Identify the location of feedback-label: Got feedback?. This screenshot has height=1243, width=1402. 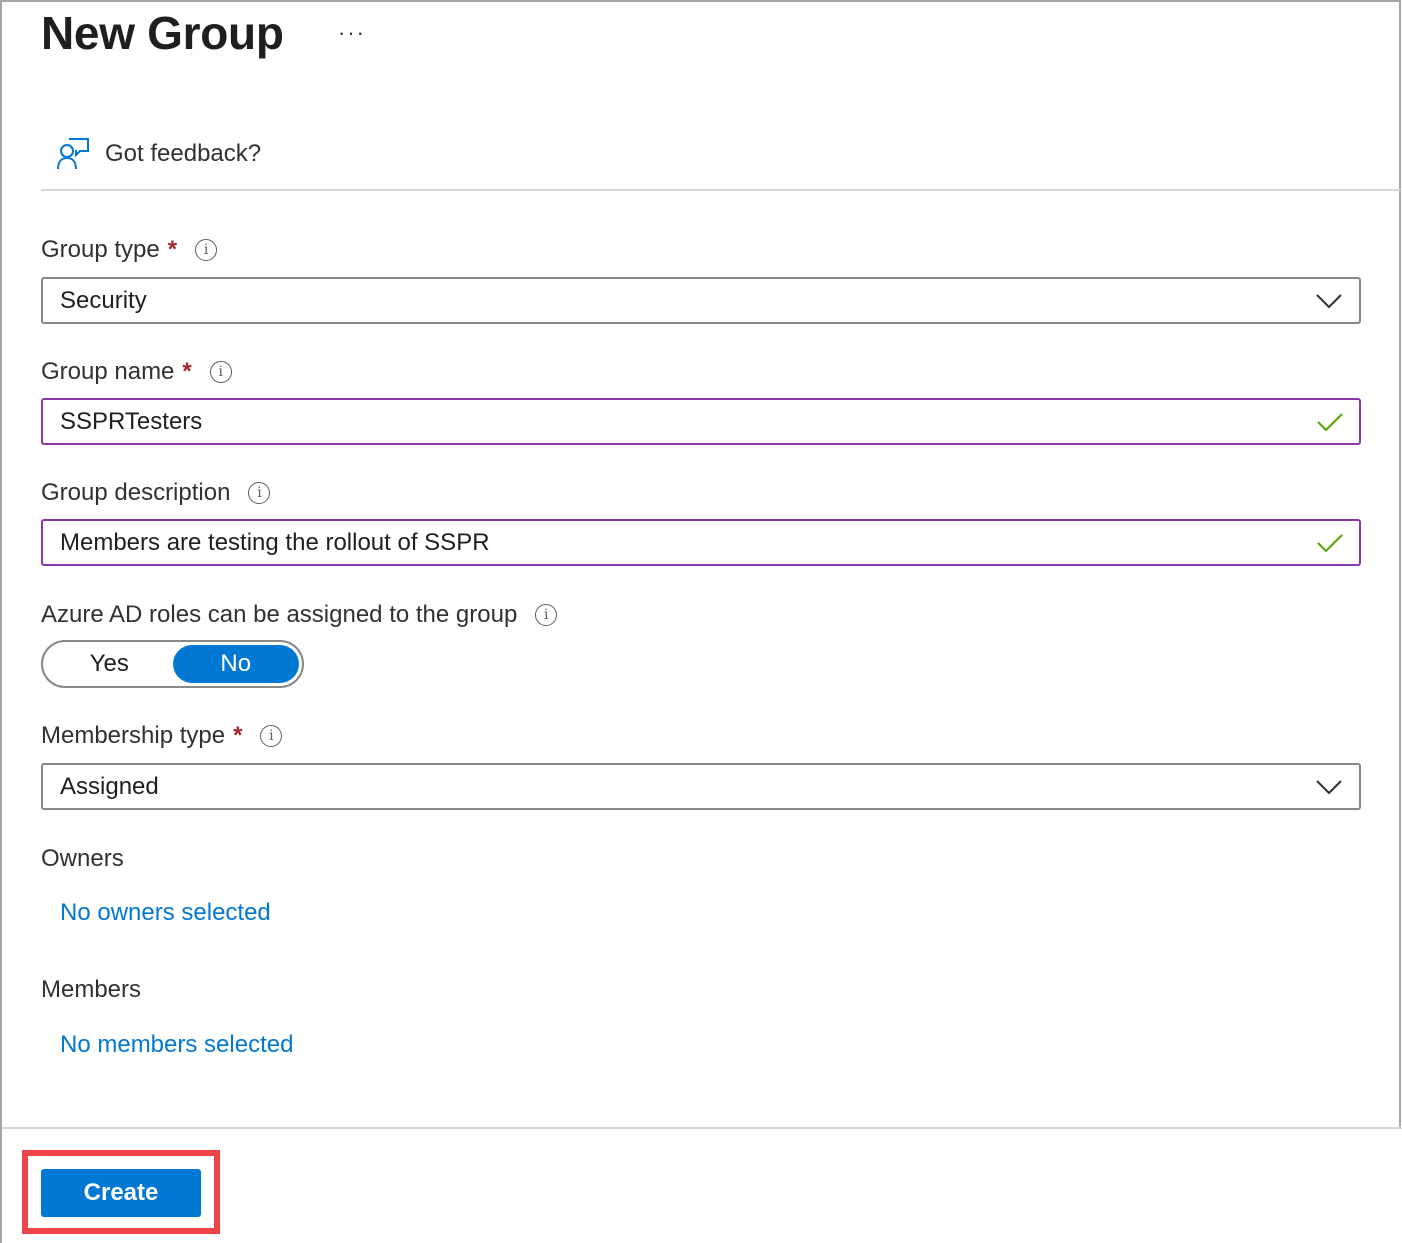
(183, 153).